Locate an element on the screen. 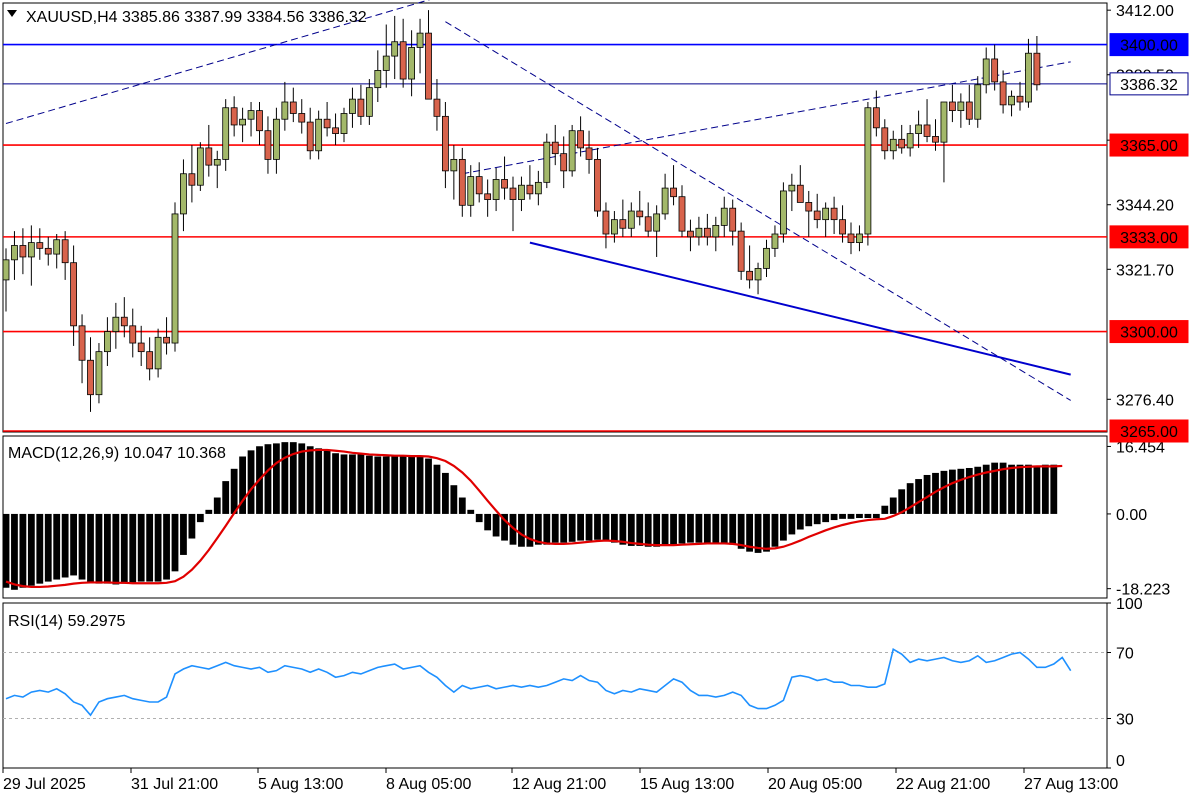 Image resolution: width=1200 pixels, height=800 pixels. support-trendline is located at coordinates (800, 308).